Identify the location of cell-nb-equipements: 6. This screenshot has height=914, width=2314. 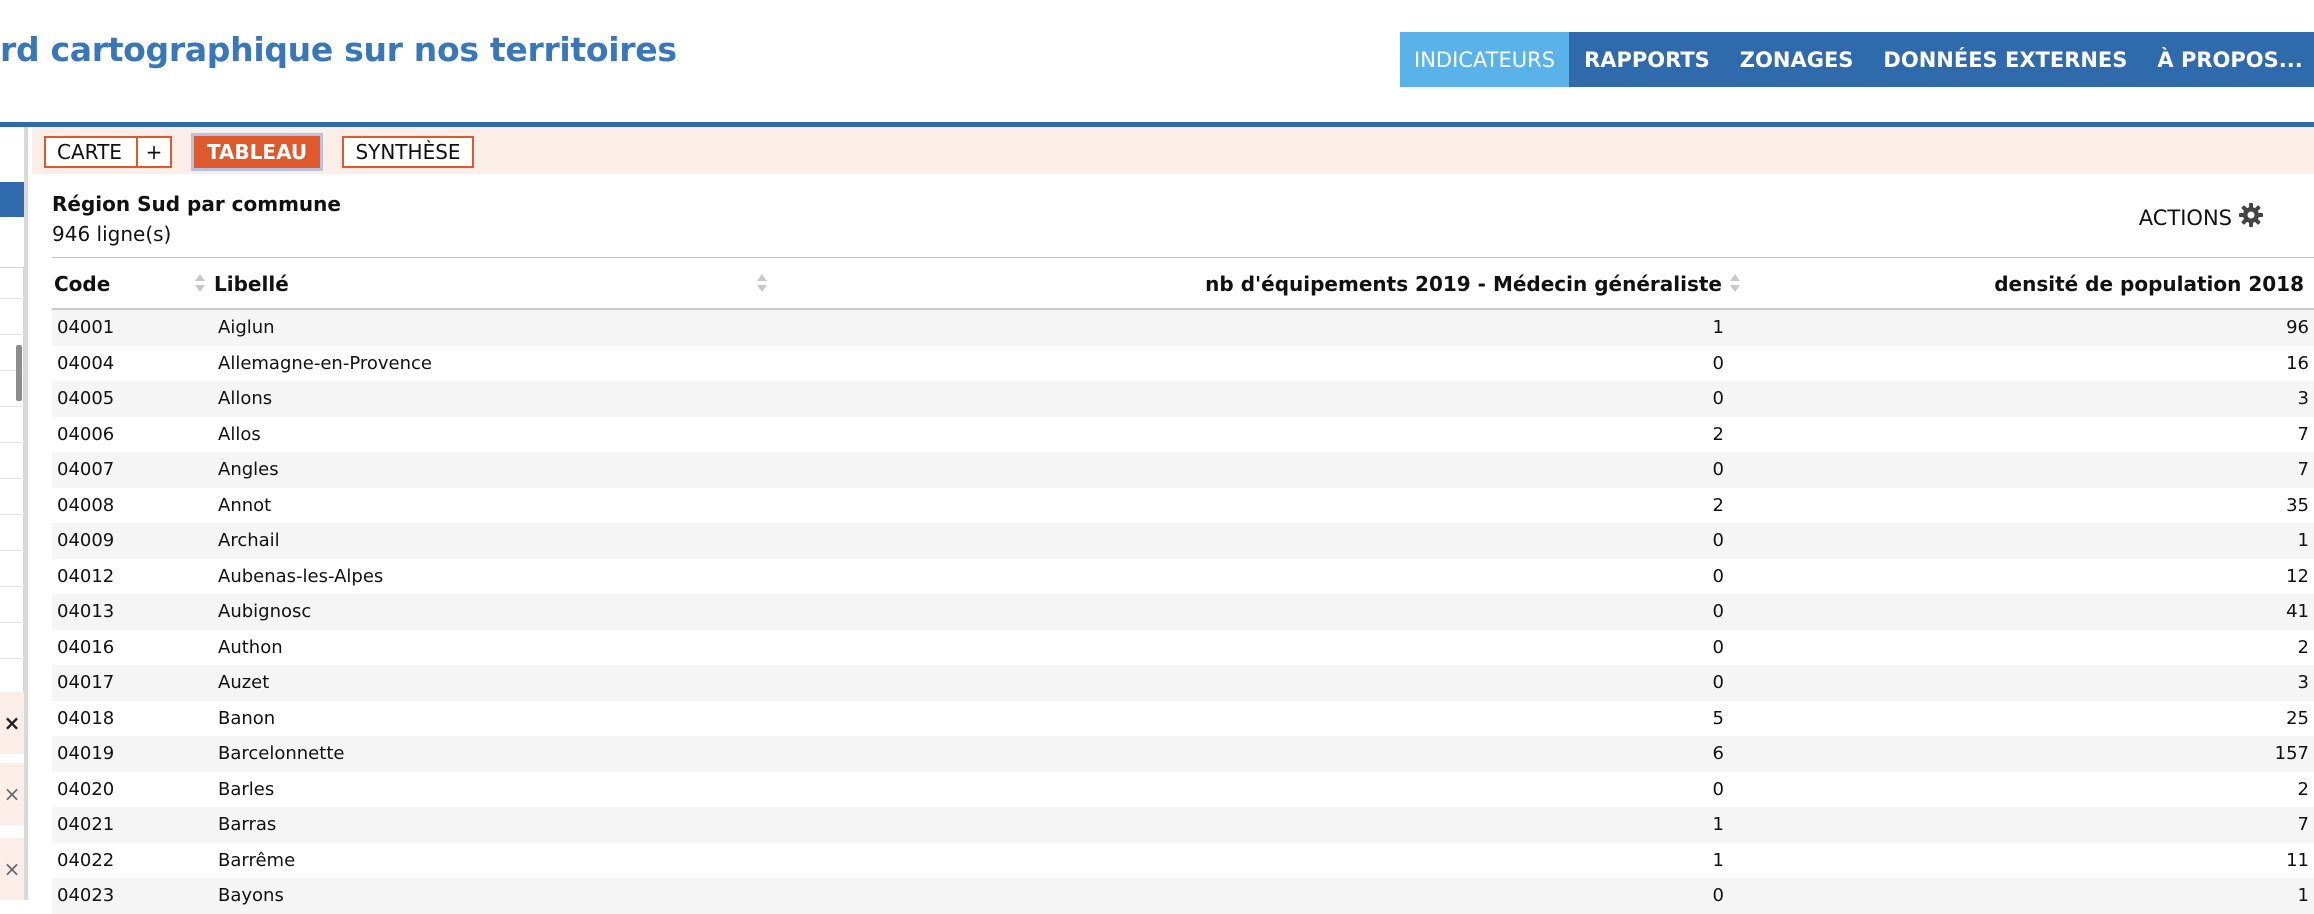
(1718, 754).